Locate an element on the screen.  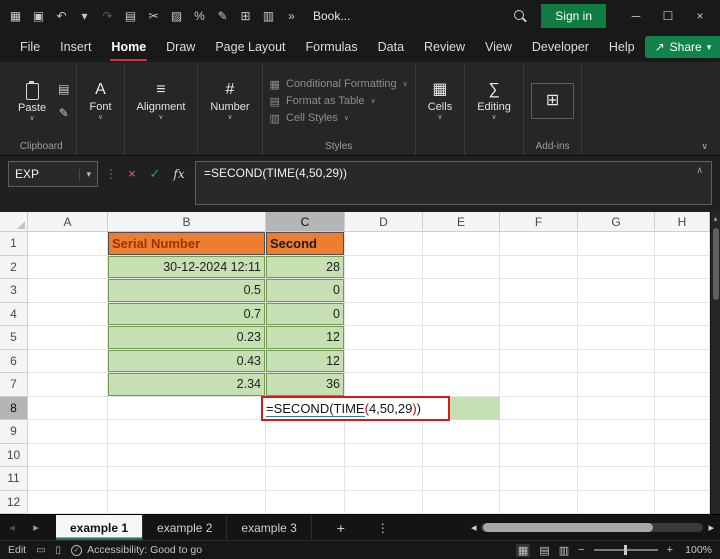
menu-tab-insert: Insert is located at coordinates (75, 47).